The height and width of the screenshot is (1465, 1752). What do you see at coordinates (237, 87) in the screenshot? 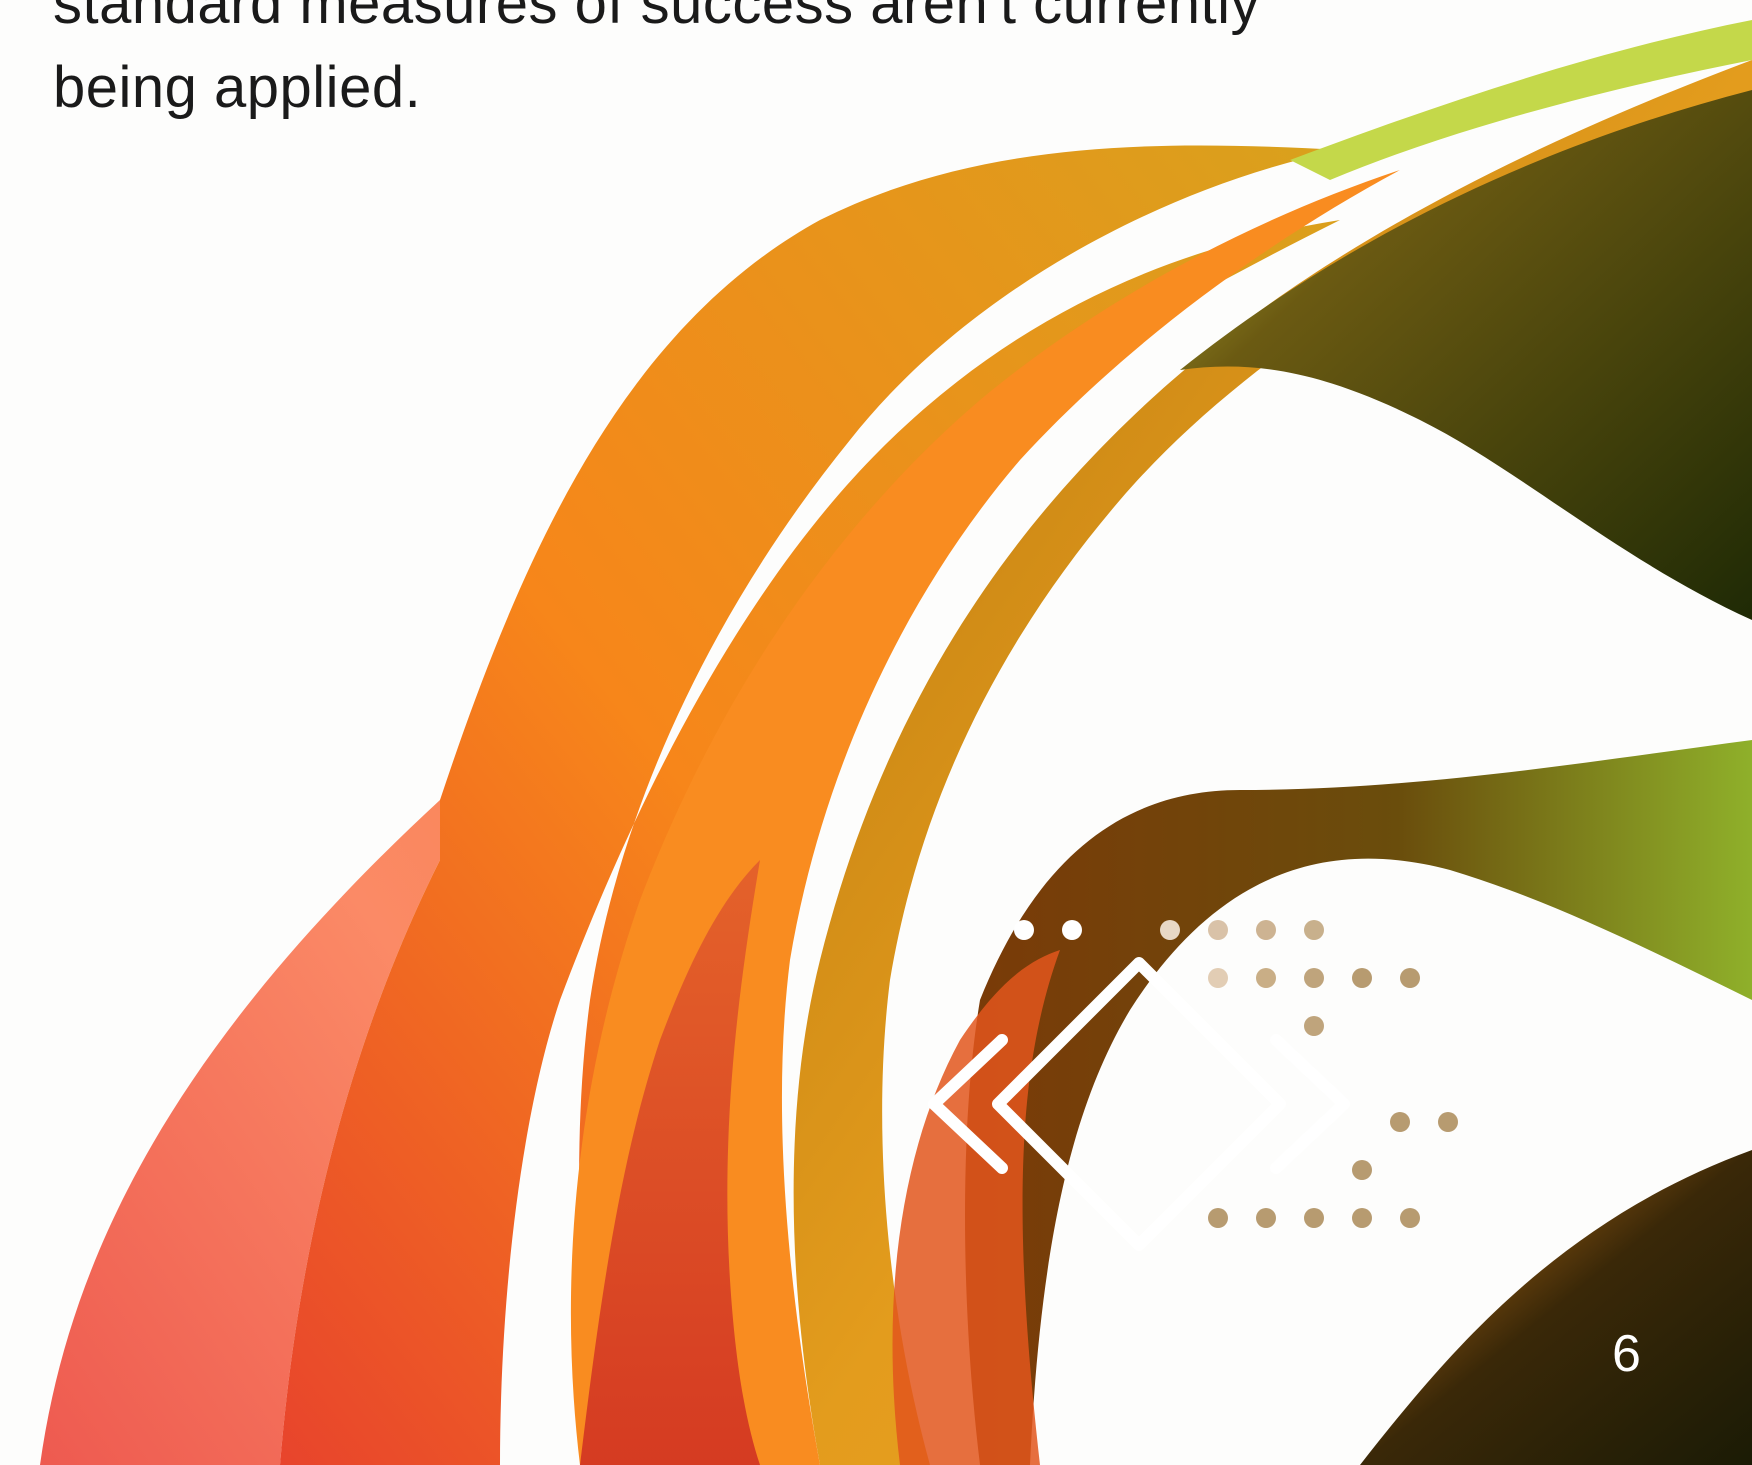
I see `body-line-2: being applied.` at bounding box center [237, 87].